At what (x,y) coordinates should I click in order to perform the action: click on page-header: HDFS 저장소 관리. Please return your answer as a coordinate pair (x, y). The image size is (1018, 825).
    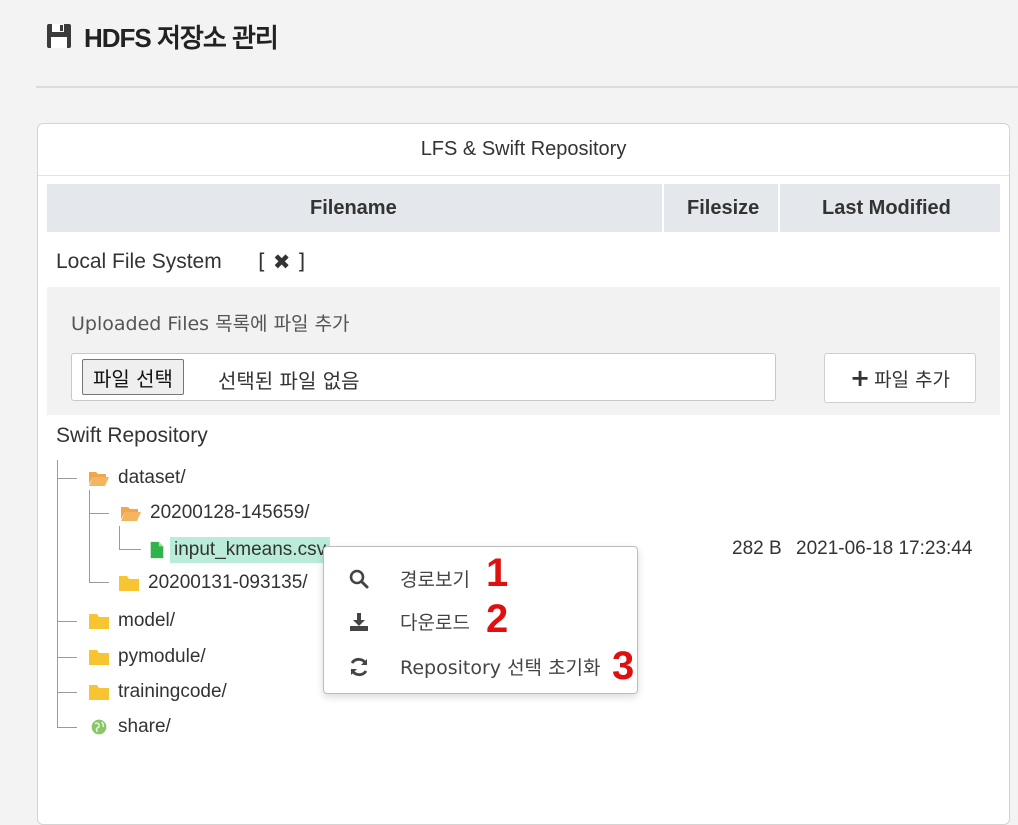
    Looking at the image, I should click on (162, 36).